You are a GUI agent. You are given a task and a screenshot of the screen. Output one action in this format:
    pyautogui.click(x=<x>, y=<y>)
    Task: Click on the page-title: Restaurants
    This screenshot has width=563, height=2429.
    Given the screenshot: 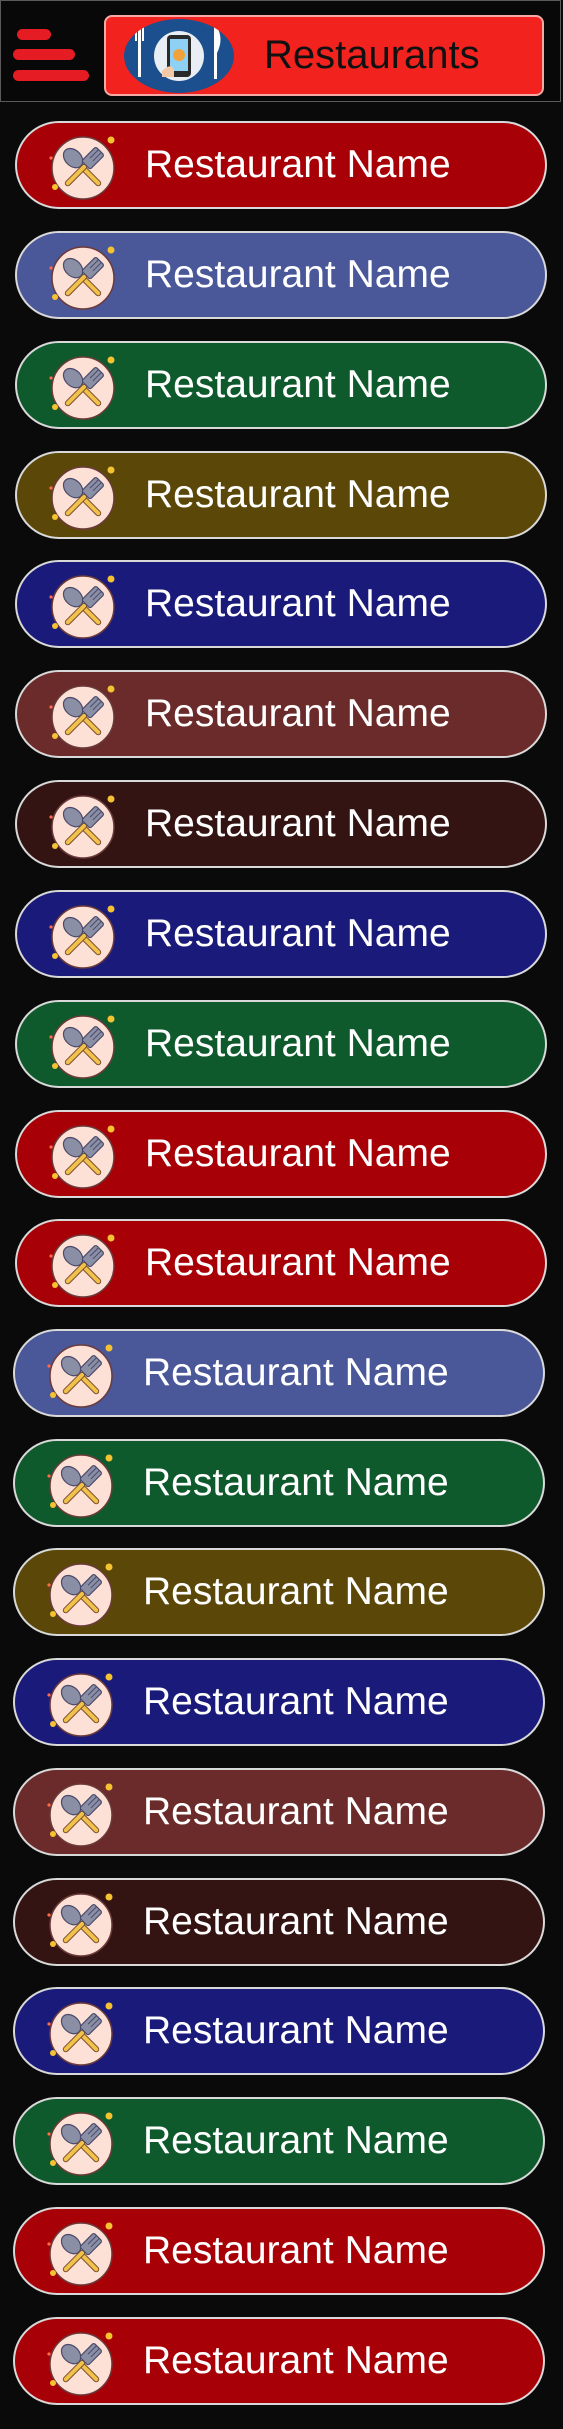 What is the action you would take?
    pyautogui.click(x=372, y=55)
    